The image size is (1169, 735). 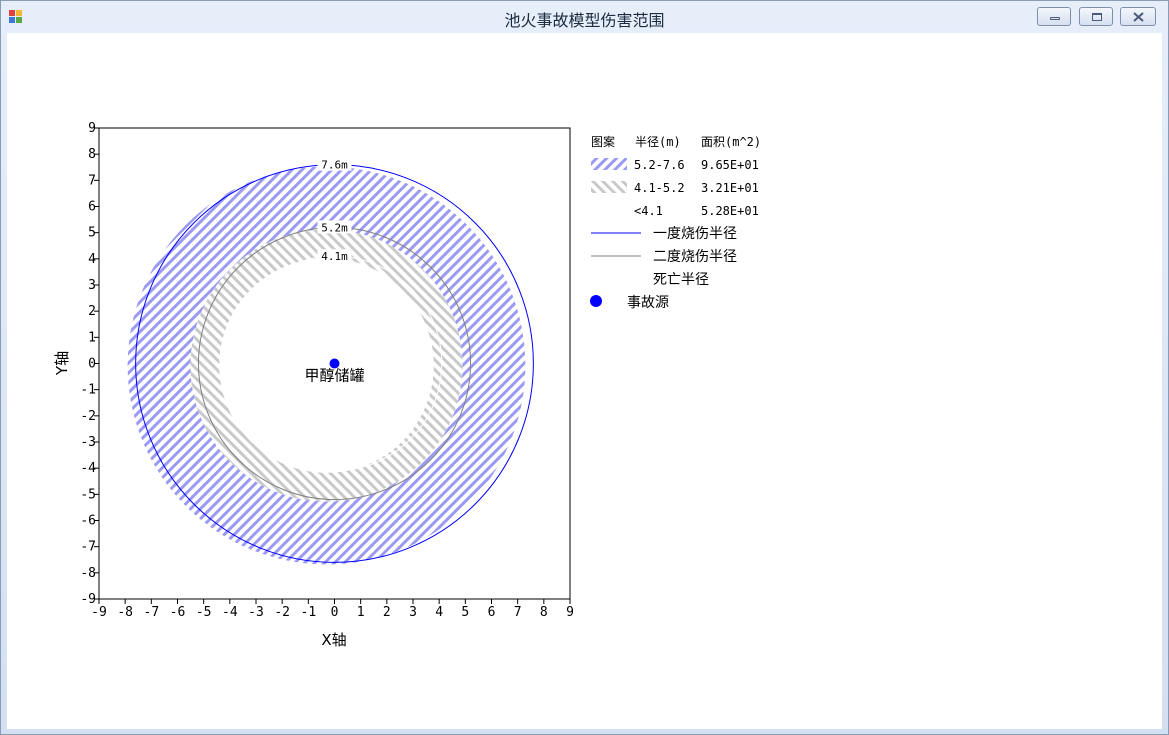 What do you see at coordinates (334, 227) in the screenshot?
I see `radius-label-2: 5.2m` at bounding box center [334, 227].